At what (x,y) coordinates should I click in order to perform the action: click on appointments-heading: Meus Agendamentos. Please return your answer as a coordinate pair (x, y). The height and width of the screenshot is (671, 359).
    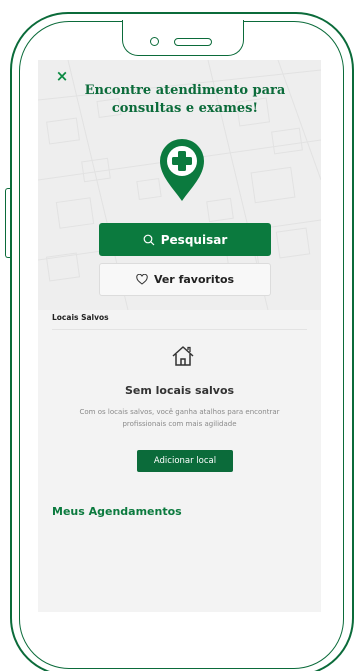
    Looking at the image, I should click on (117, 511).